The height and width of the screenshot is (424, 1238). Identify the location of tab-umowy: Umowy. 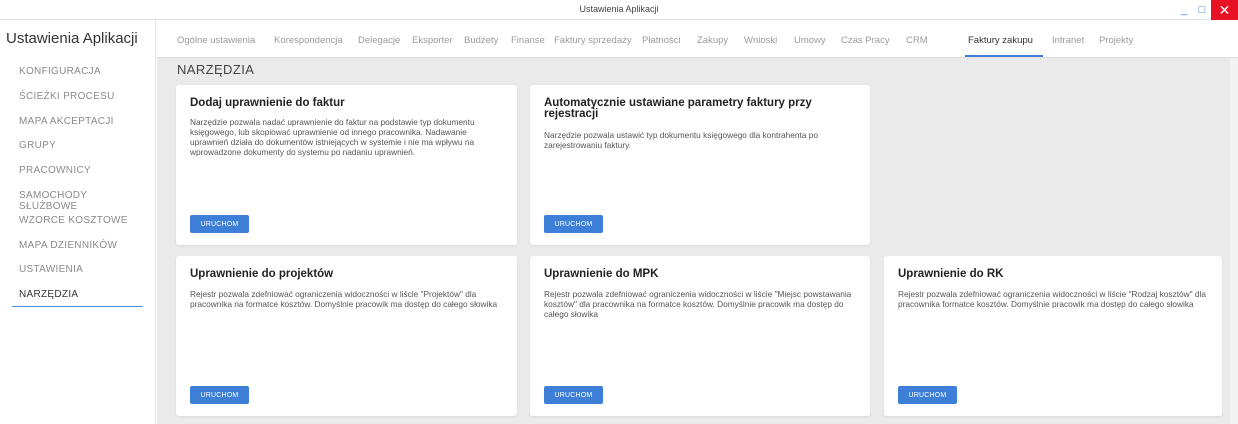
(810, 40).